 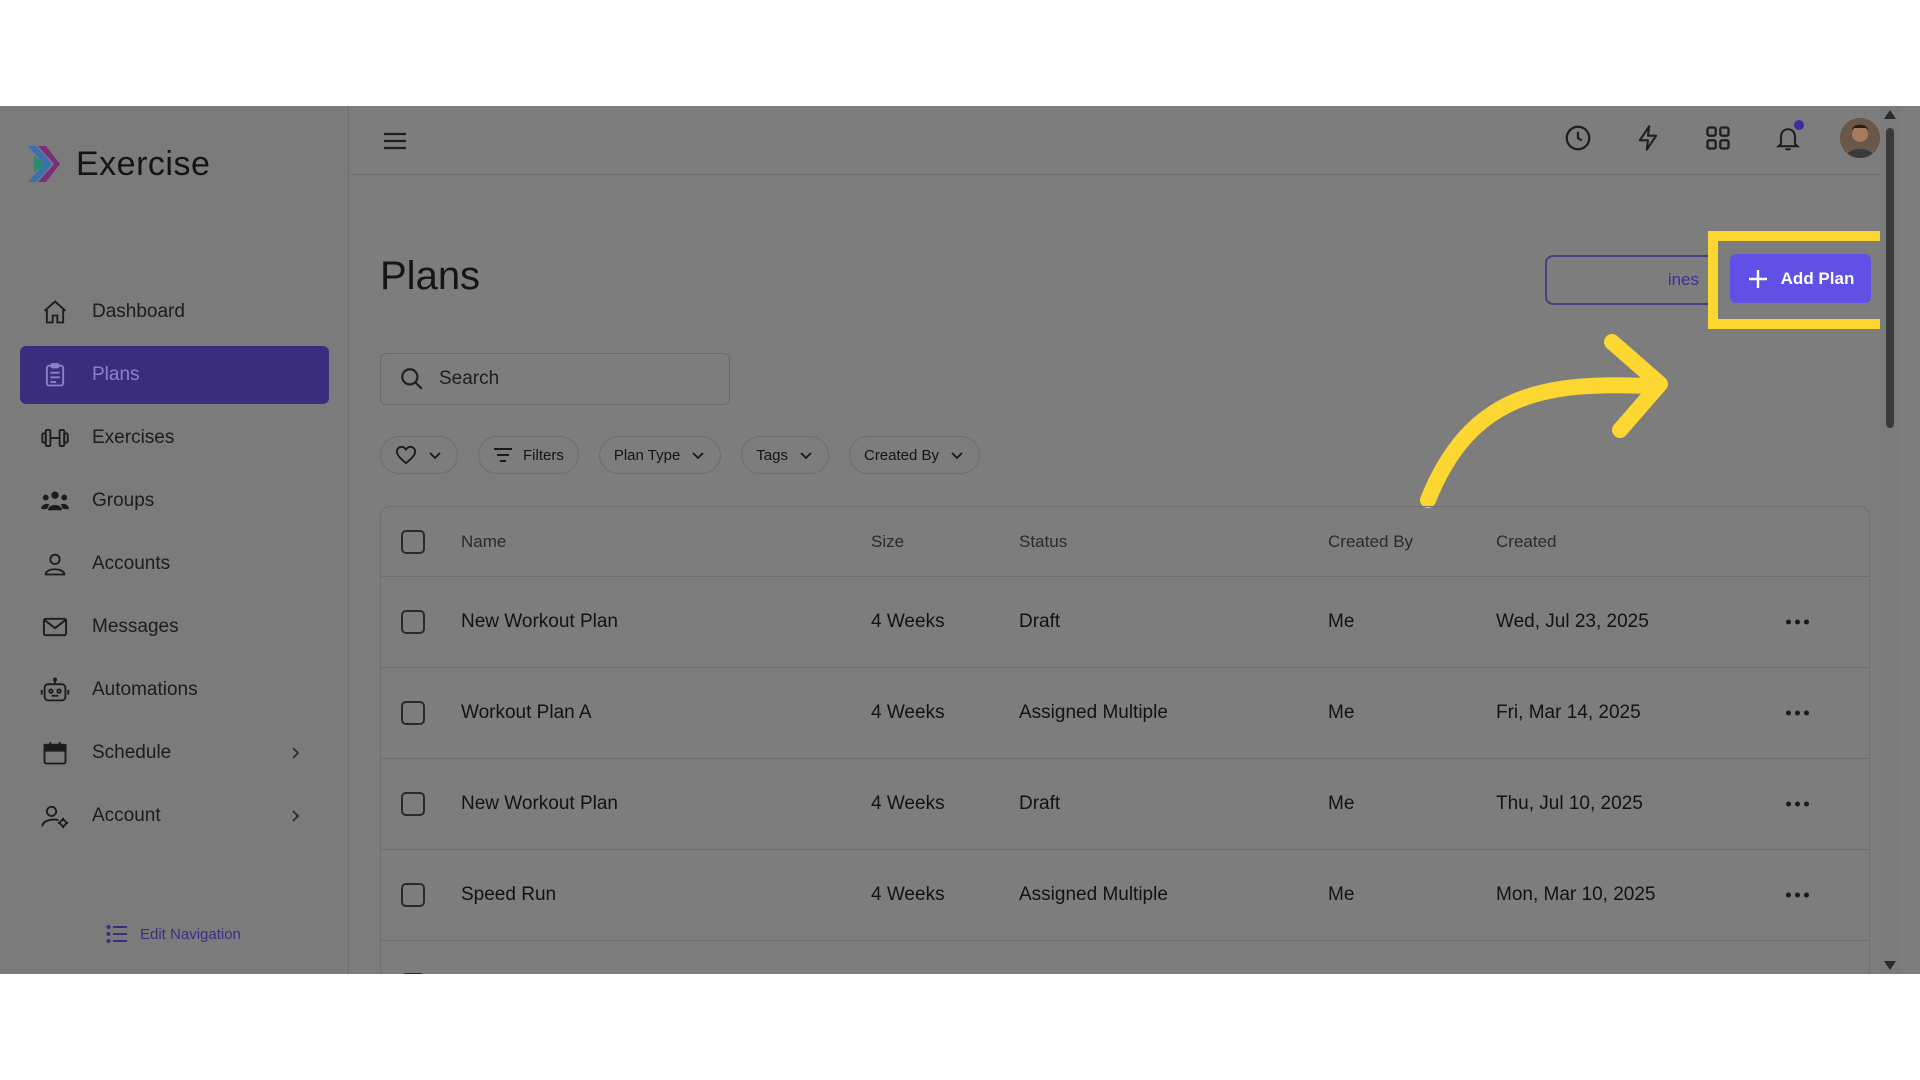 I want to click on column-header-size: Size, so click(x=887, y=542).